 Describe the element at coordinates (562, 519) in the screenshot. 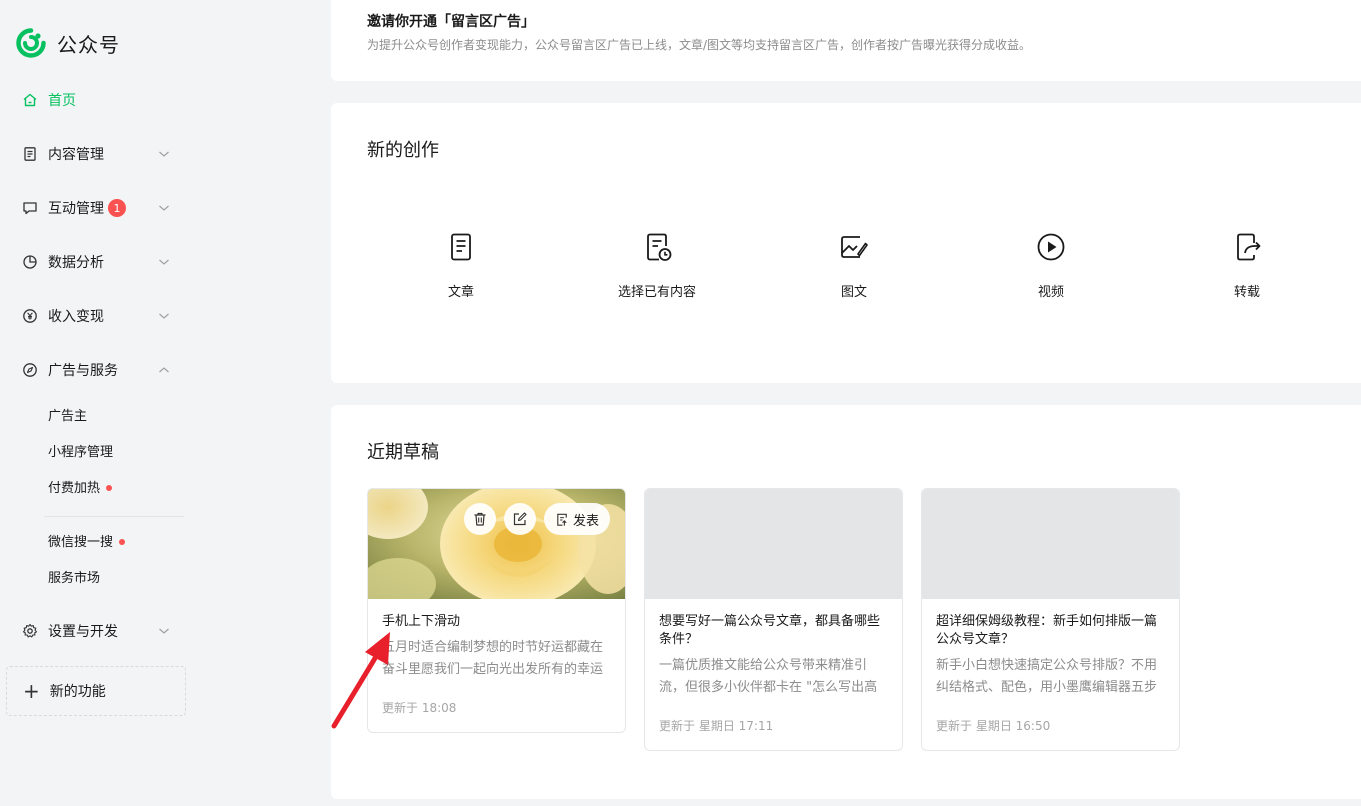

I see `publish-icon` at that location.